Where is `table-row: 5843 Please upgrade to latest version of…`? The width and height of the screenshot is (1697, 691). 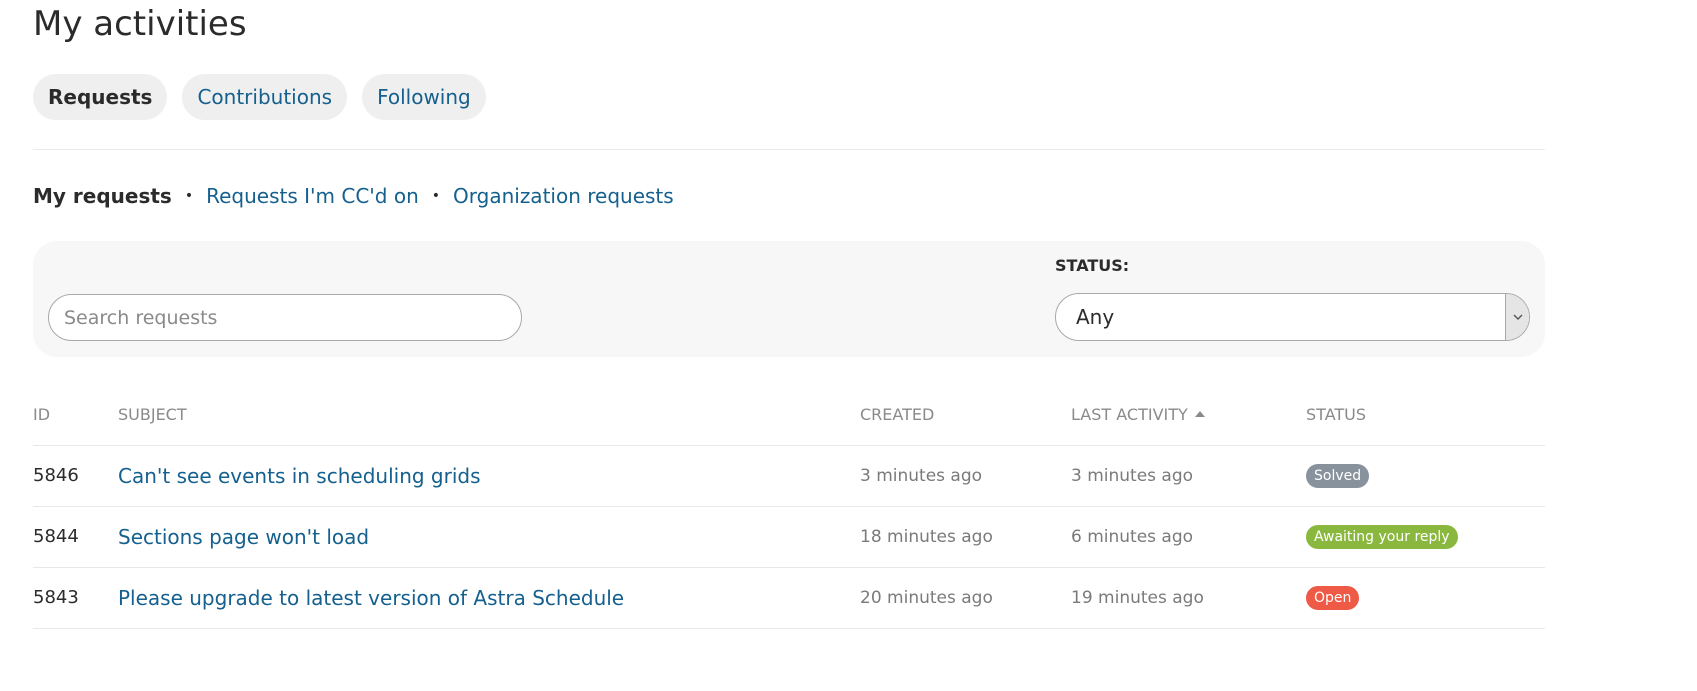 table-row: 5843 Please upgrade to latest version of… is located at coordinates (789, 598).